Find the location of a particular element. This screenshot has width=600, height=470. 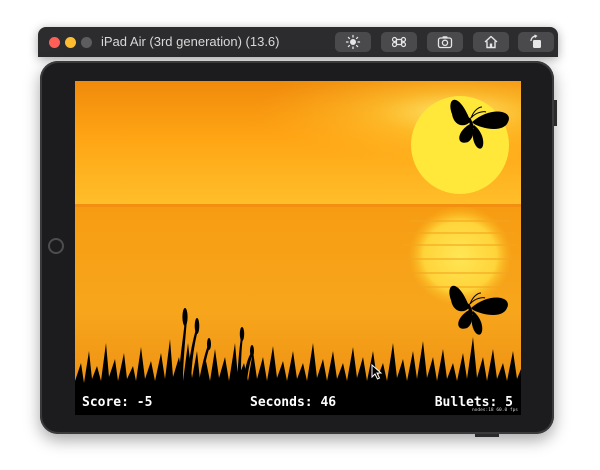

window-title: iPad Air (3rd generation) (13.6) is located at coordinates (190, 41).